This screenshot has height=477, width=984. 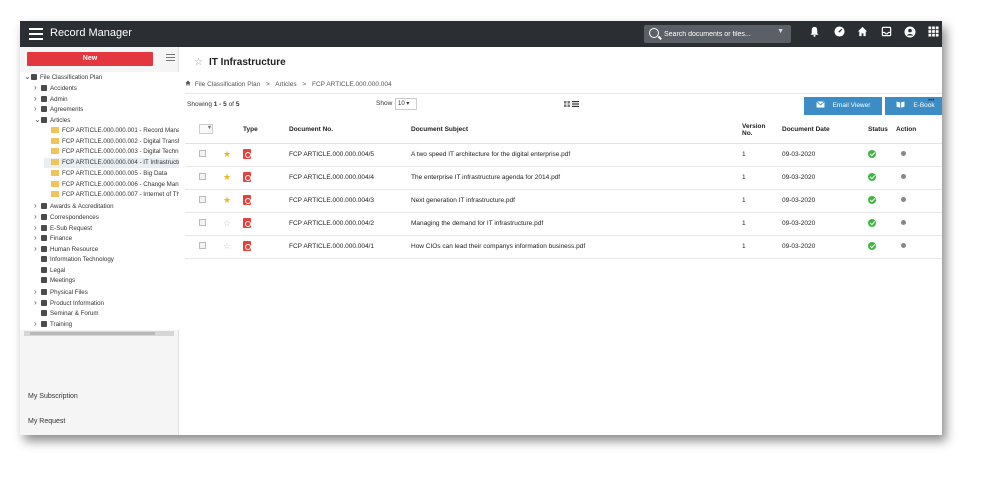 What do you see at coordinates (285, 84) in the screenshot?
I see `breadcrumb-item: Articles` at bounding box center [285, 84].